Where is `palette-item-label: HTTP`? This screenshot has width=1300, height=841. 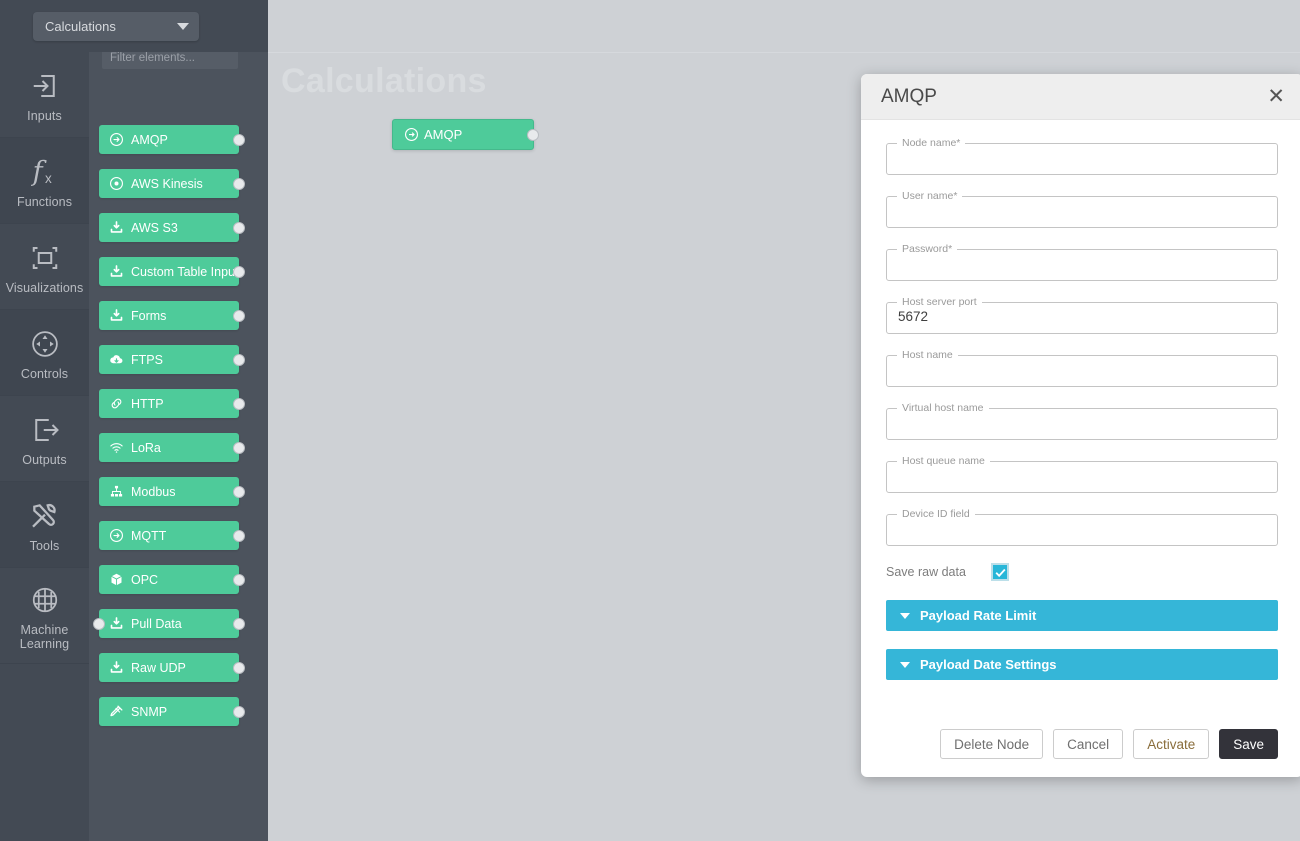
palette-item-label: HTTP is located at coordinates (147, 403).